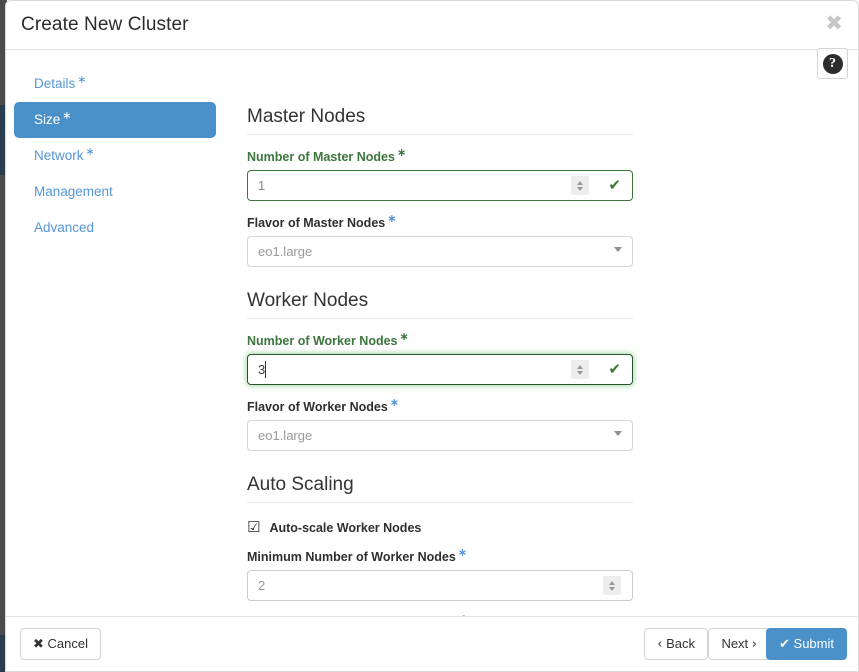 Image resolution: width=859 pixels, height=672 pixels. I want to click on number-stepper-master-nodes, so click(580, 185).